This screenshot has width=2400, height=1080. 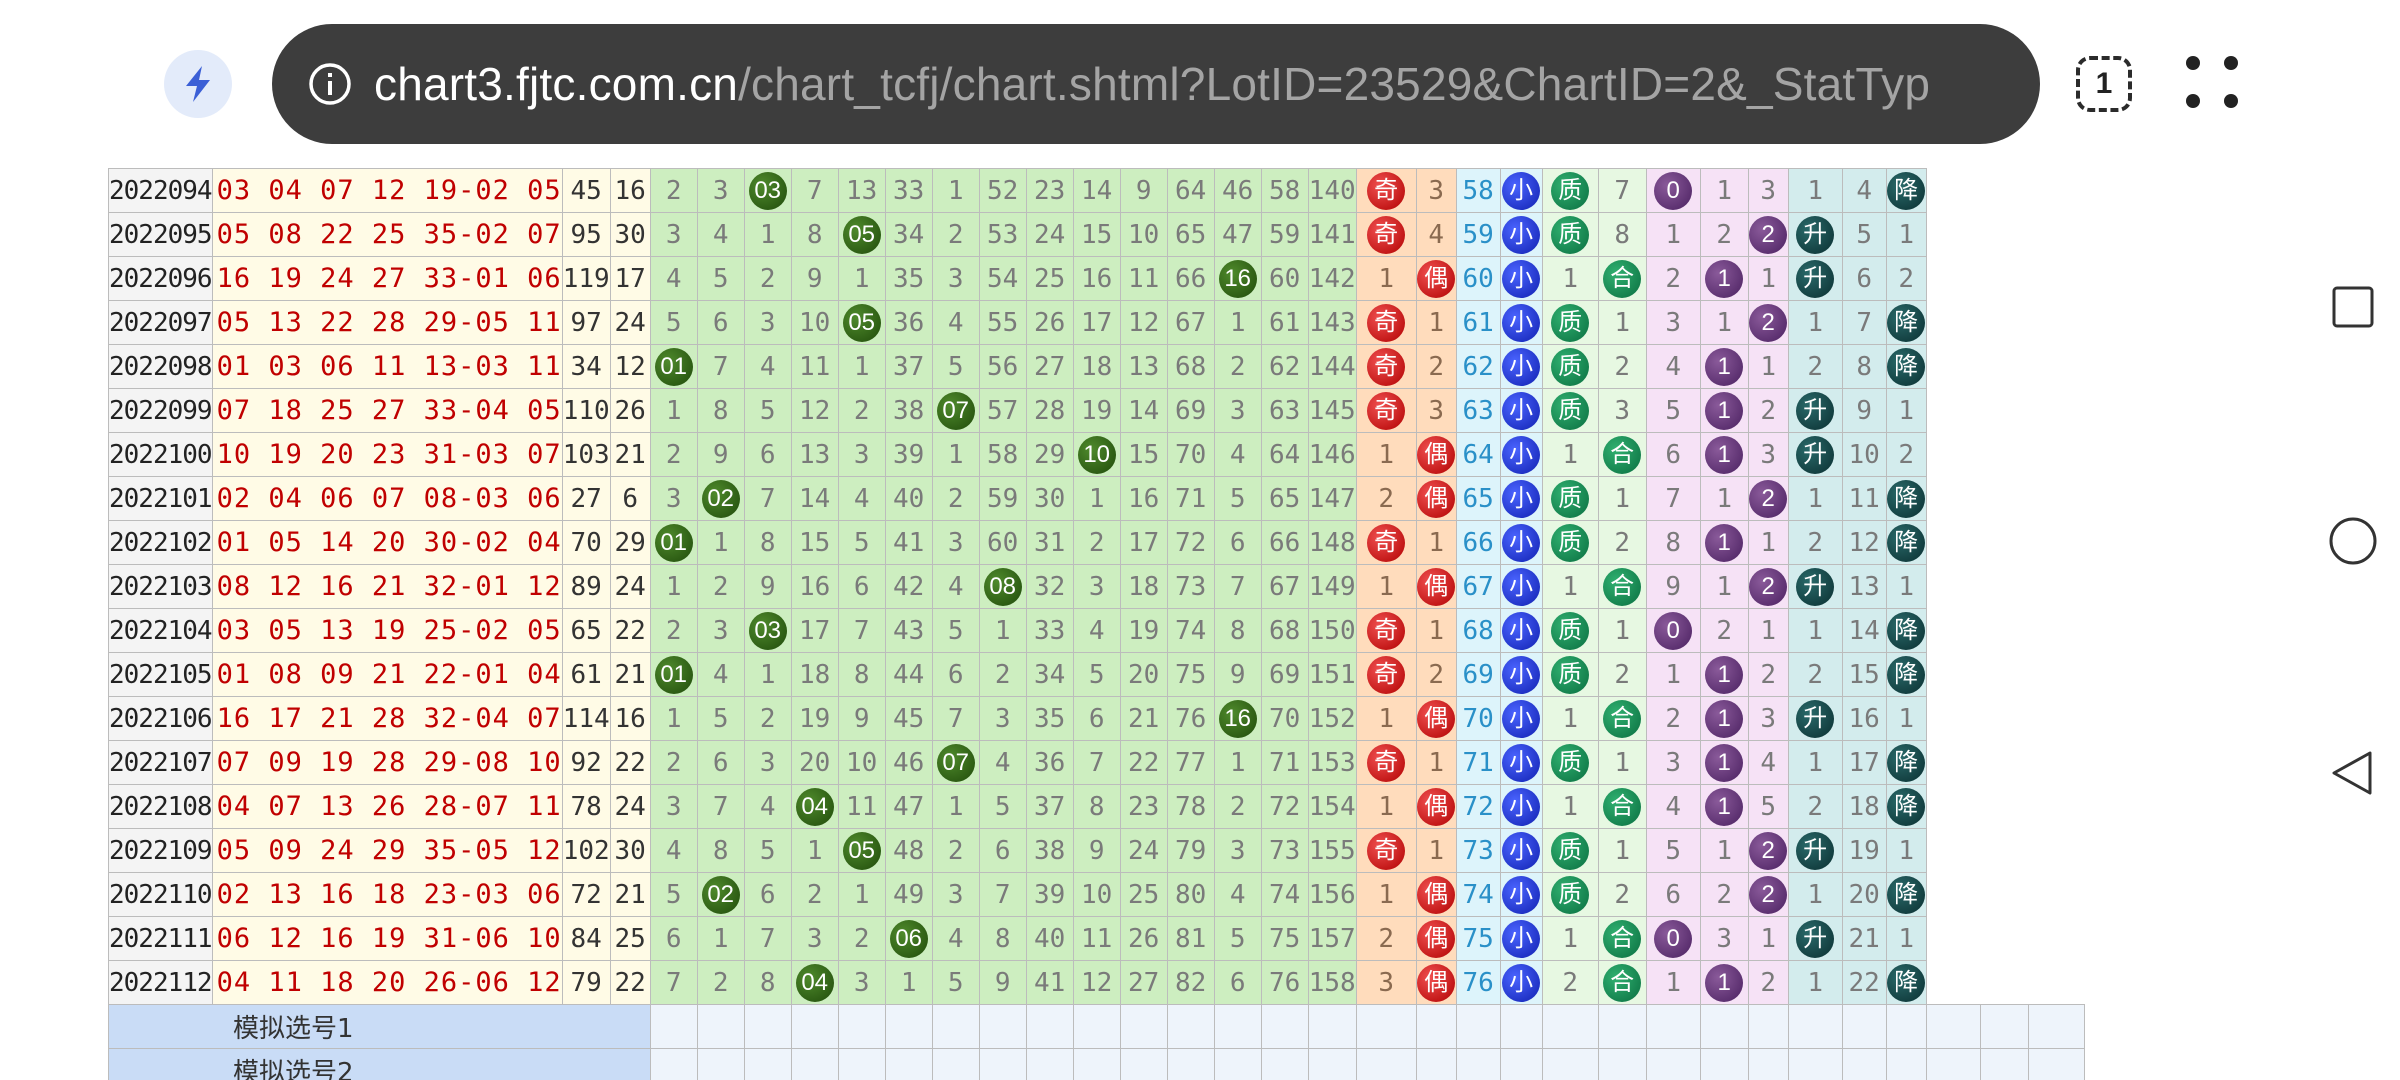 What do you see at coordinates (630, 718) in the screenshot?
I see `span-cell: 16` at bounding box center [630, 718].